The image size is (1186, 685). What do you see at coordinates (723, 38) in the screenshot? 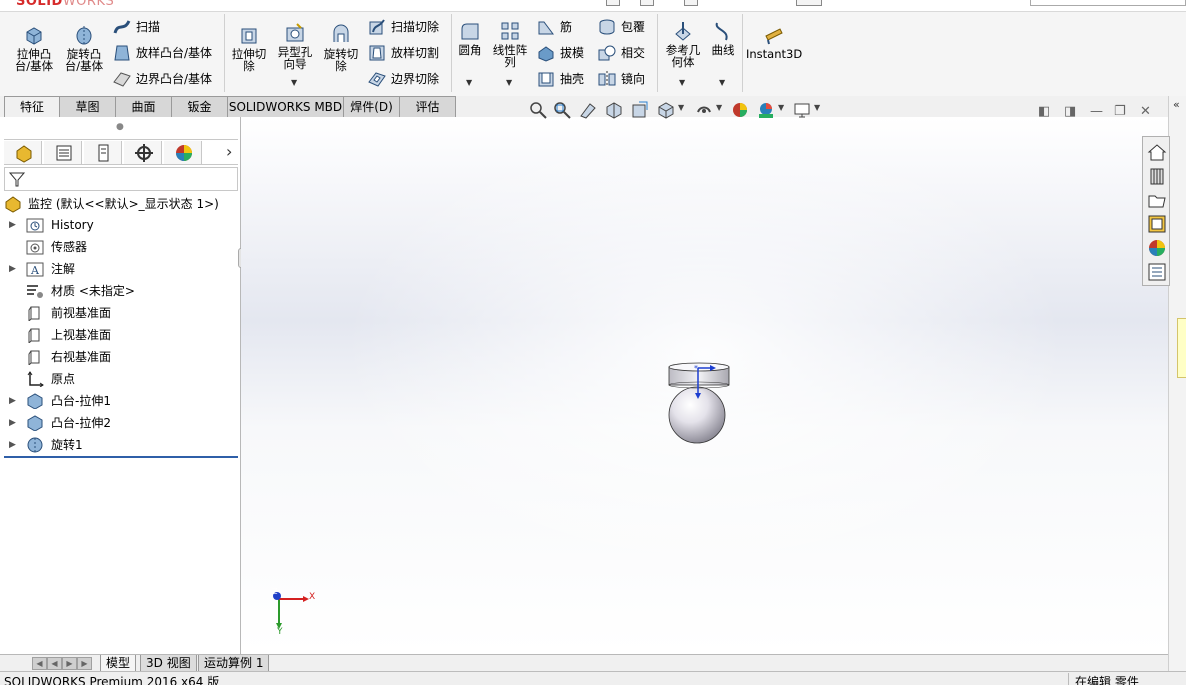
I see `curves-button: 曲线` at bounding box center [723, 38].